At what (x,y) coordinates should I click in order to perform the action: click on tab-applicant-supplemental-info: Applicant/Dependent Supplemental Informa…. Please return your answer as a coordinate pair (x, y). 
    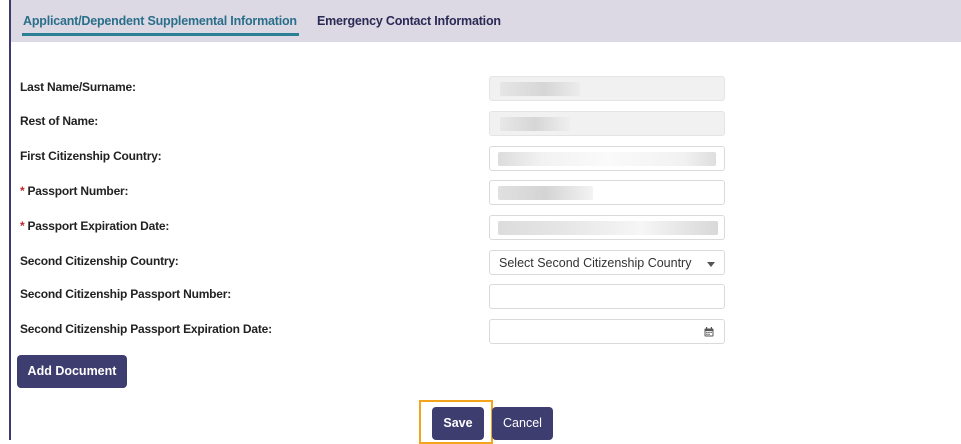
    Looking at the image, I should click on (160, 21).